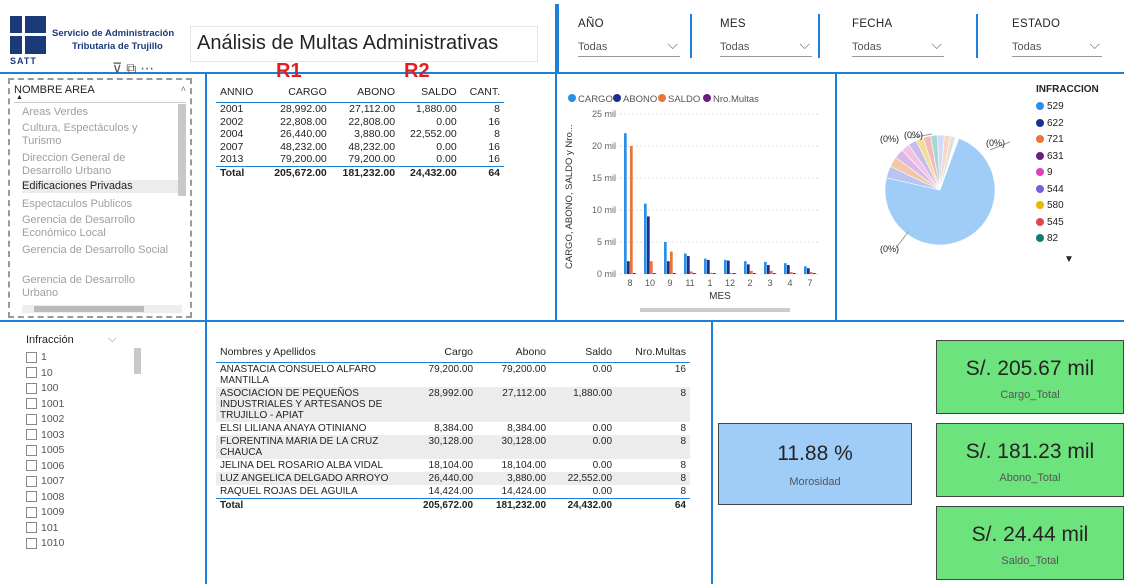  I want to click on vertical-scrollbar, so click(182, 150).